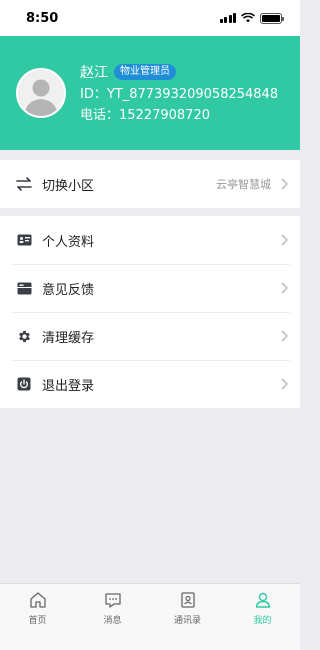 Image resolution: width=320 pixels, height=650 pixels. Describe the element at coordinates (272, 18) in the screenshot. I see `battery-icon` at that location.